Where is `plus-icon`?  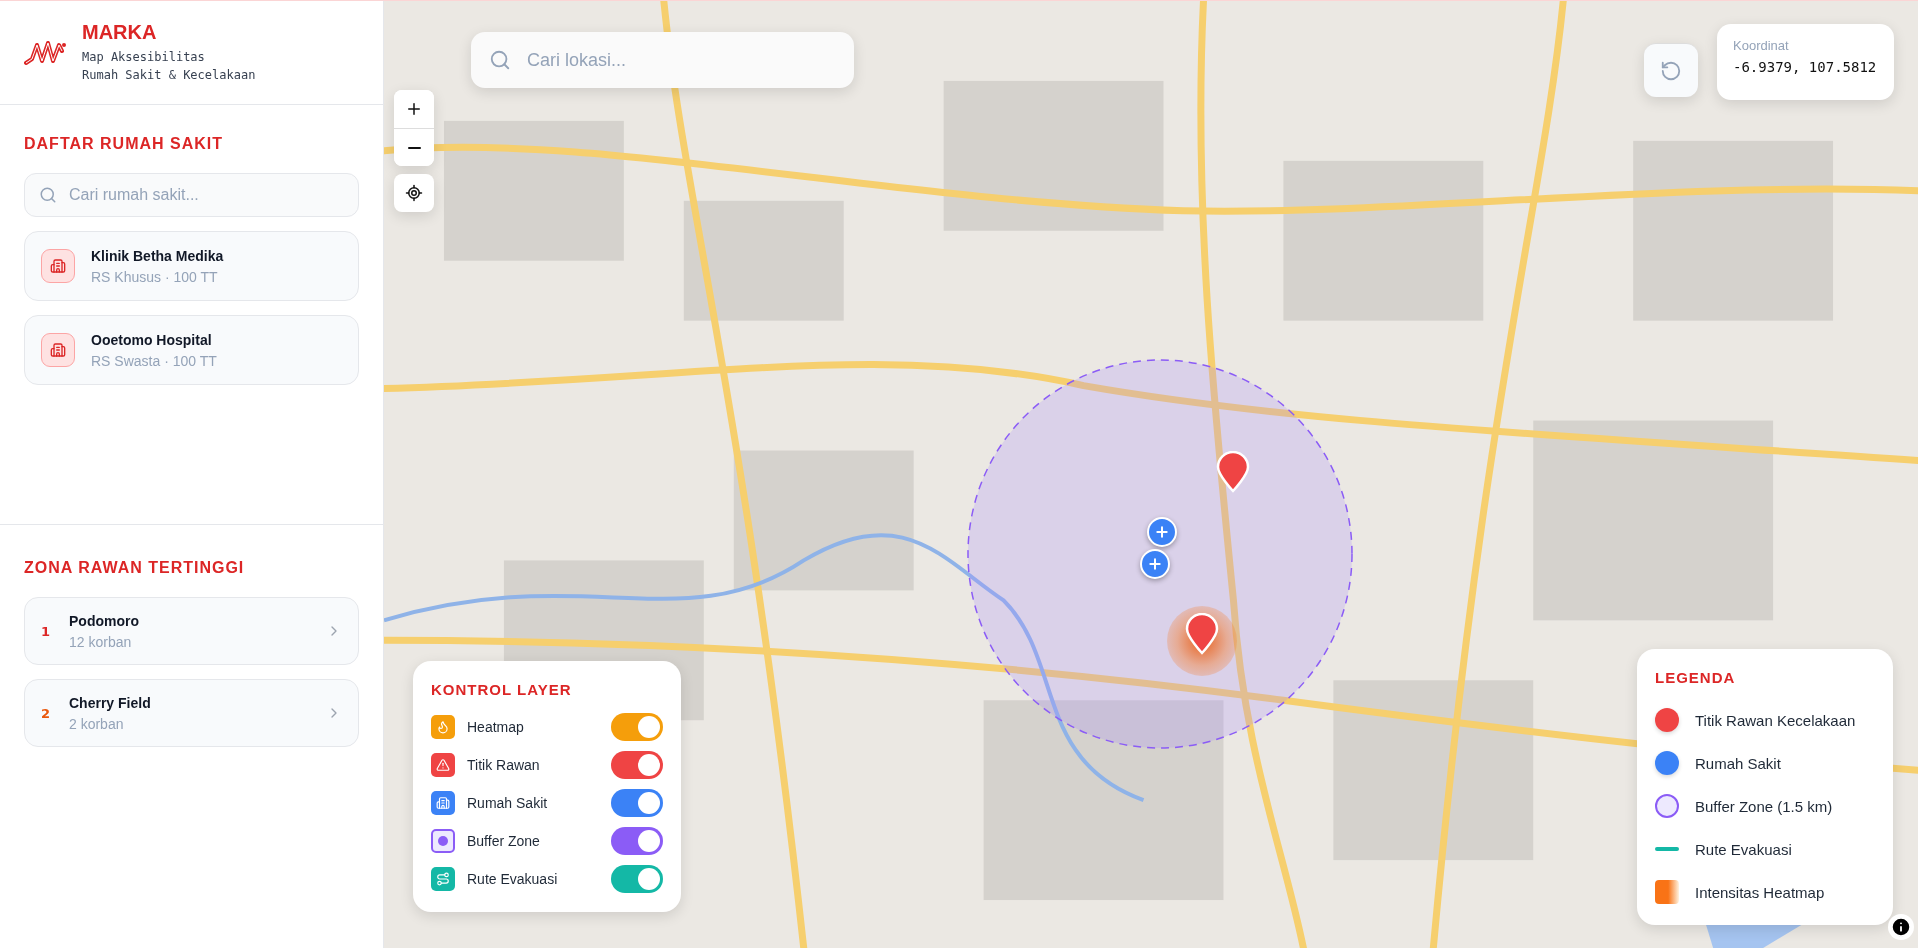 plus-icon is located at coordinates (414, 109).